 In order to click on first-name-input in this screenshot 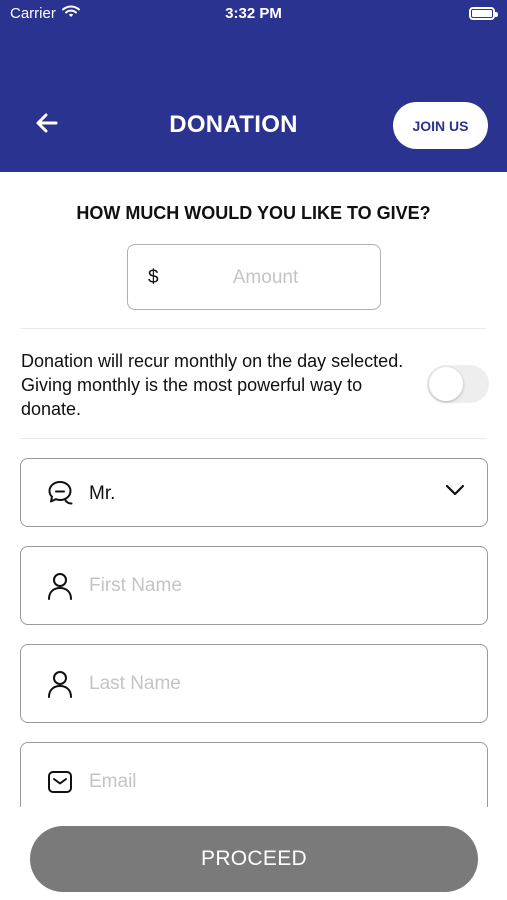, I will do `click(274, 586)`.